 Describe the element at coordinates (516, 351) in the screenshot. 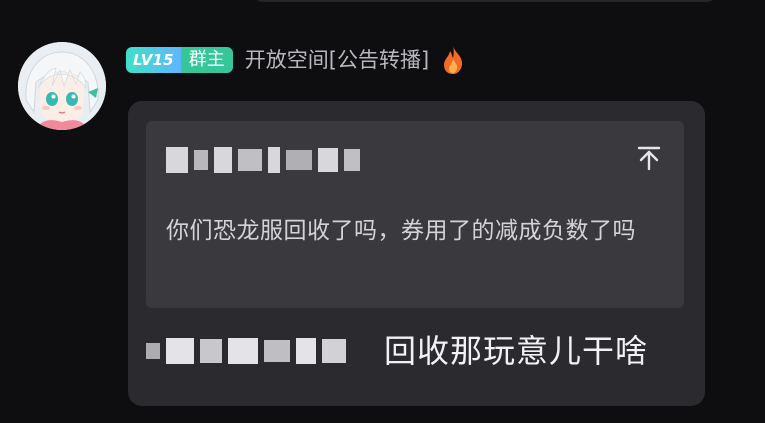

I see `reply-message-text: 回收那玩意儿干啥` at that location.